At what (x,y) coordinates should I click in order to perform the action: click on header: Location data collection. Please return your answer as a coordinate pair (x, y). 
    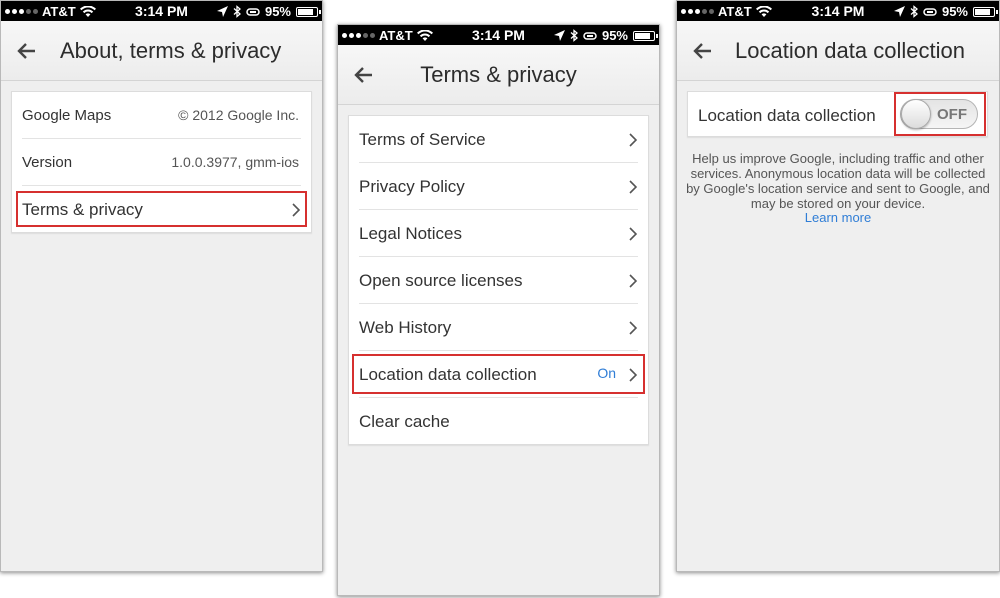
    Looking at the image, I should click on (838, 51).